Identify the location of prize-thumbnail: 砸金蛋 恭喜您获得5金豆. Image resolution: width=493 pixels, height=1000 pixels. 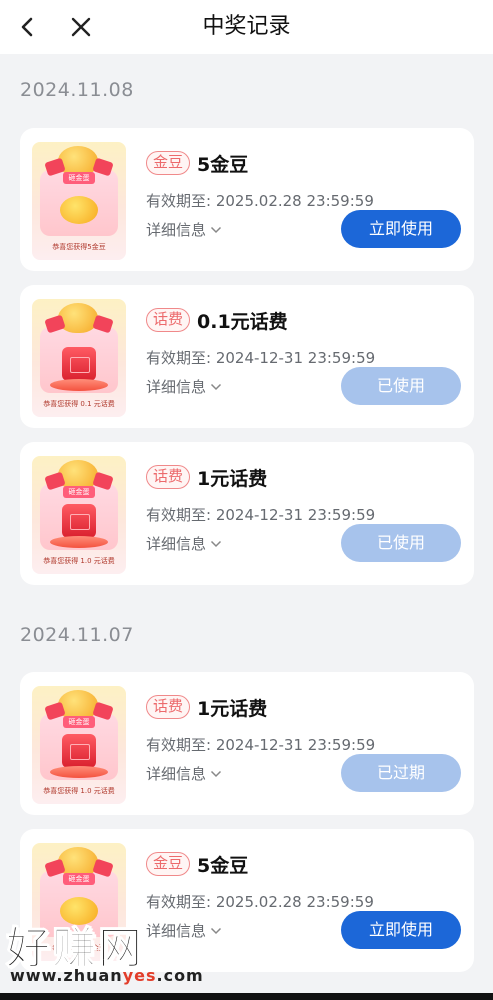
(79, 201).